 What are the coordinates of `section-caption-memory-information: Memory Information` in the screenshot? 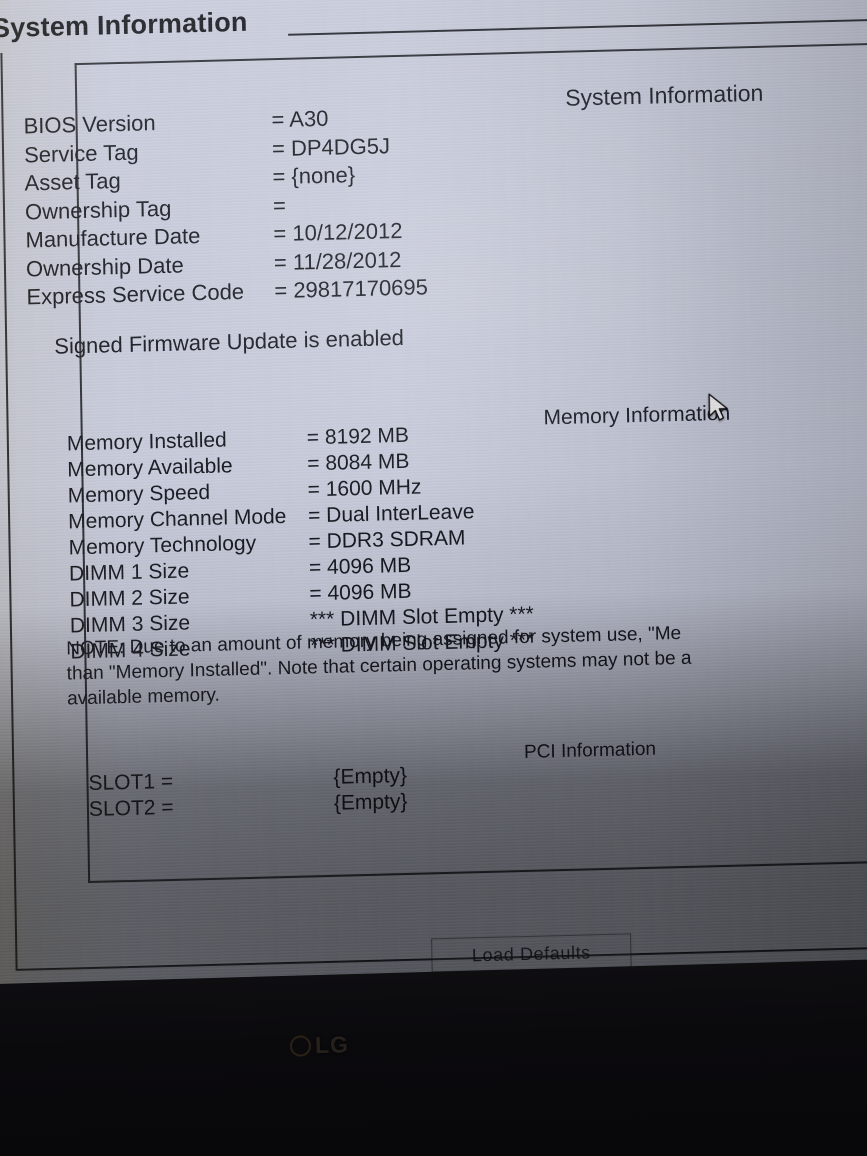 It's located at (637, 415).